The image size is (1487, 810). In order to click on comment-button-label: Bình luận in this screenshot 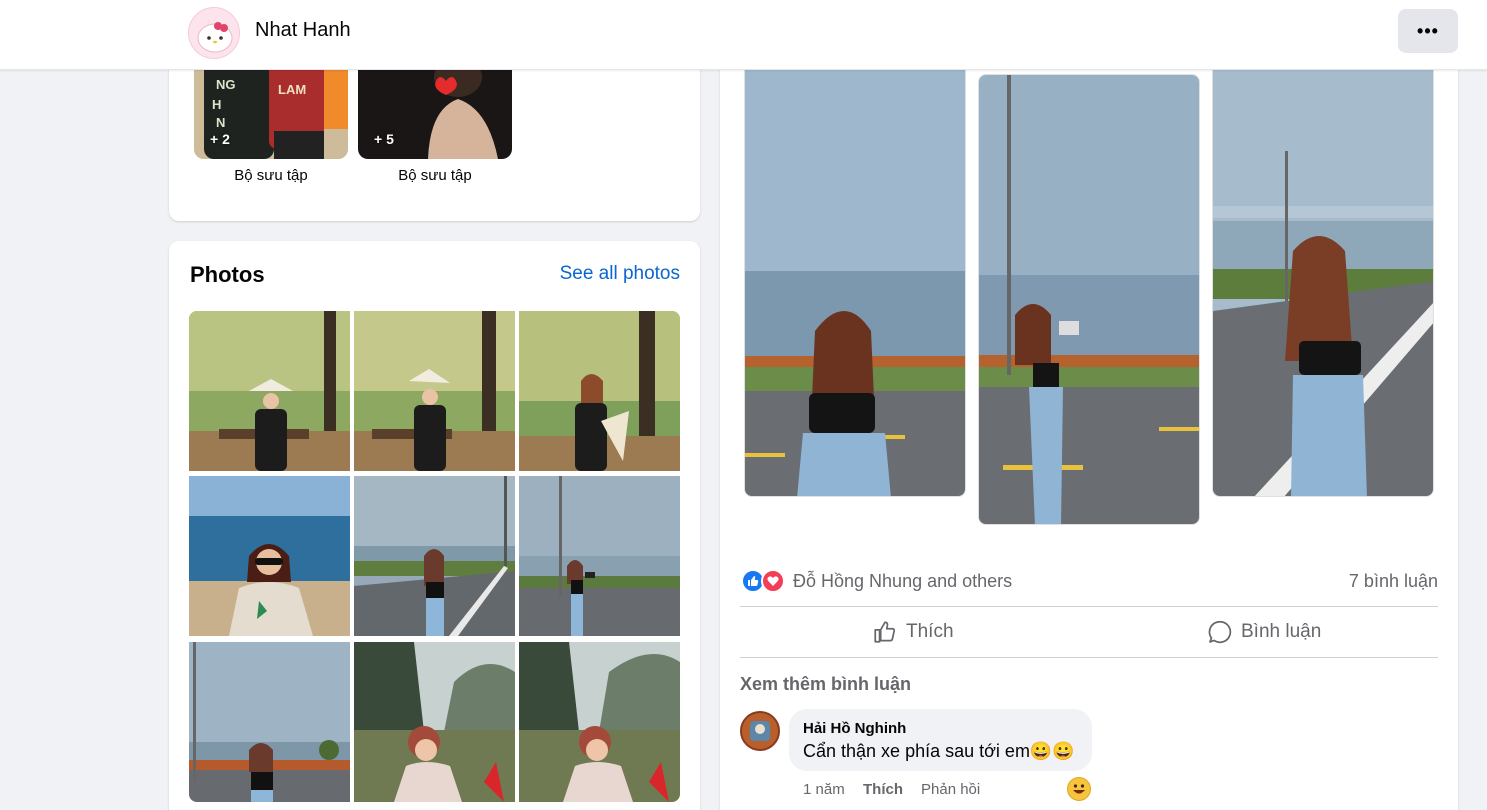, I will do `click(1281, 631)`.